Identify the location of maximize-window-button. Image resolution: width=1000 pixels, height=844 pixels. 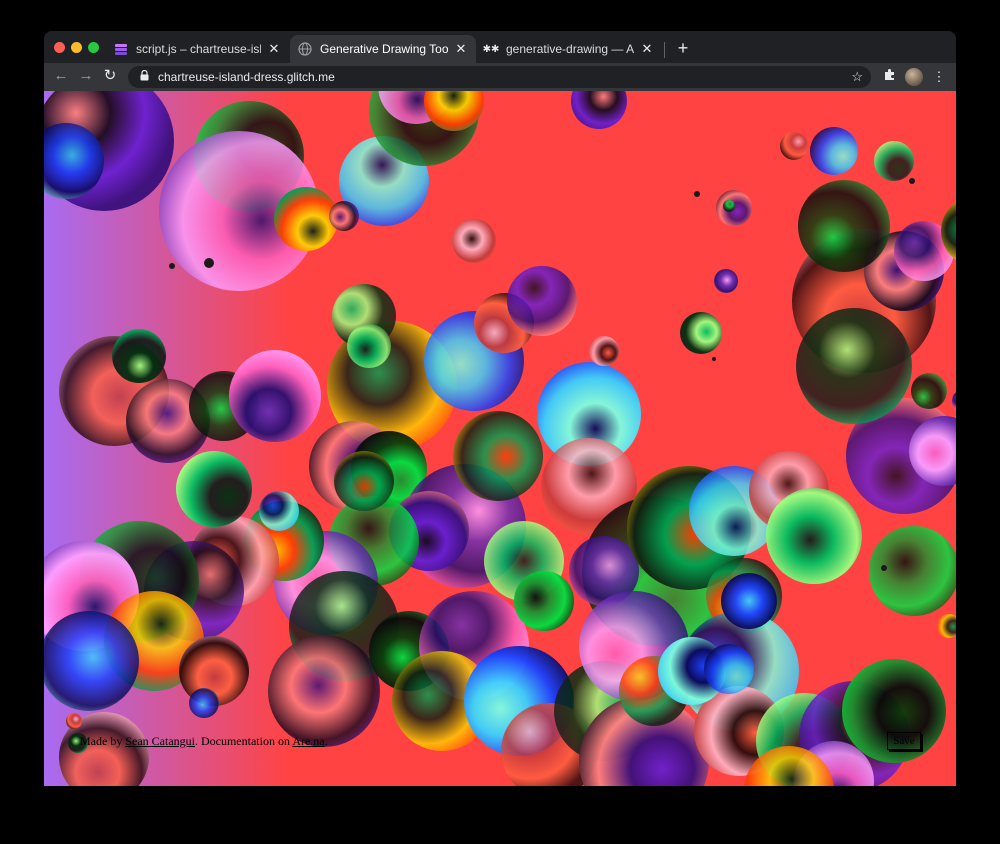
(93, 47).